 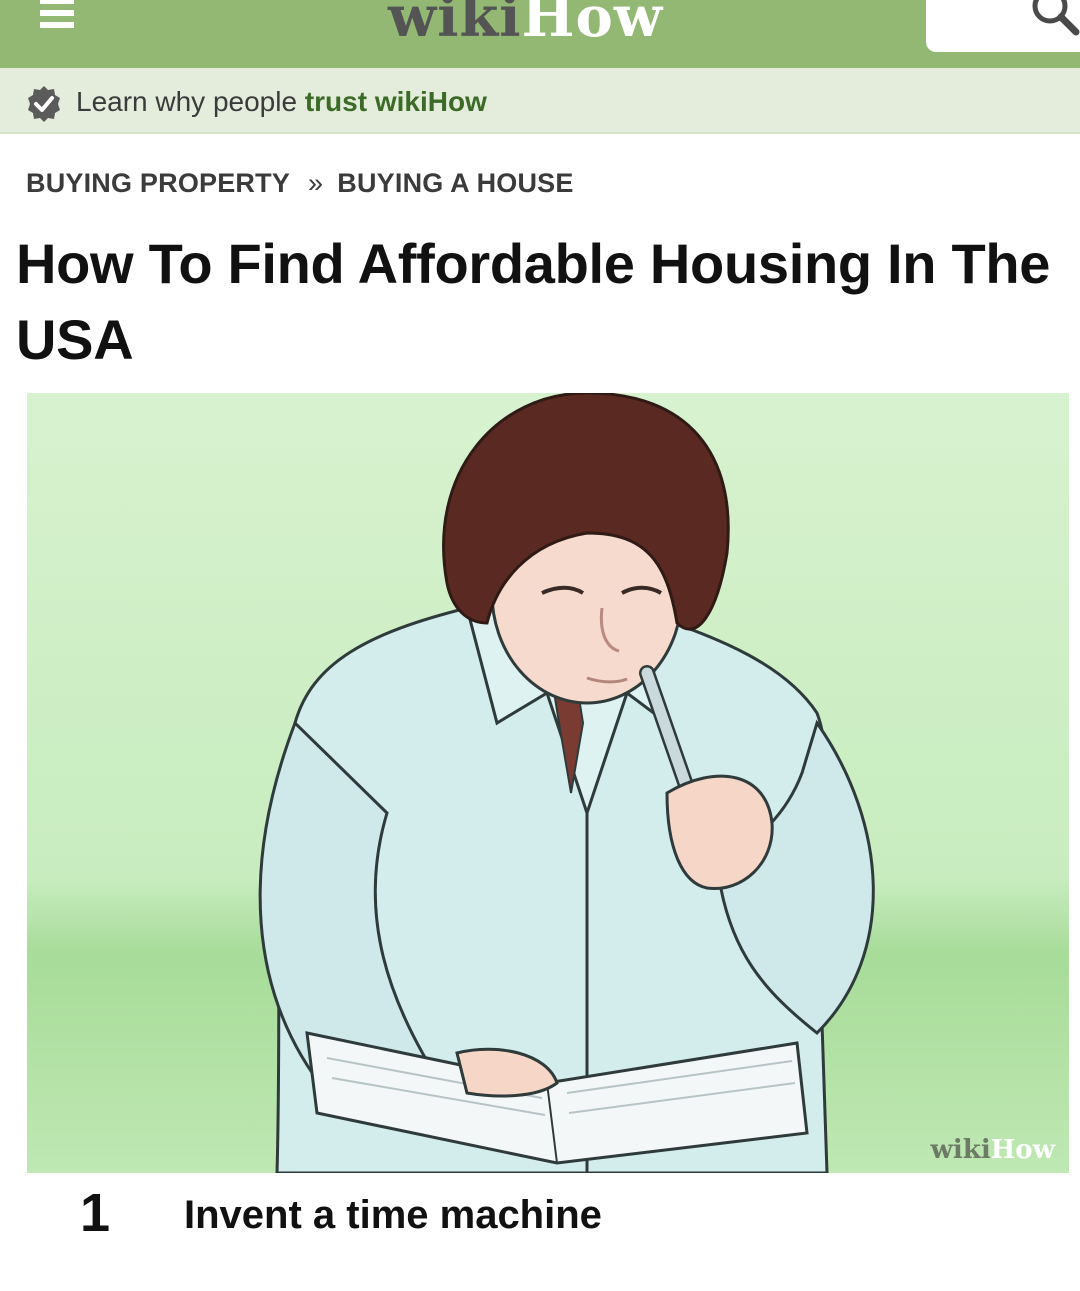 I want to click on hamburger-menu-icon, so click(x=57, y=17).